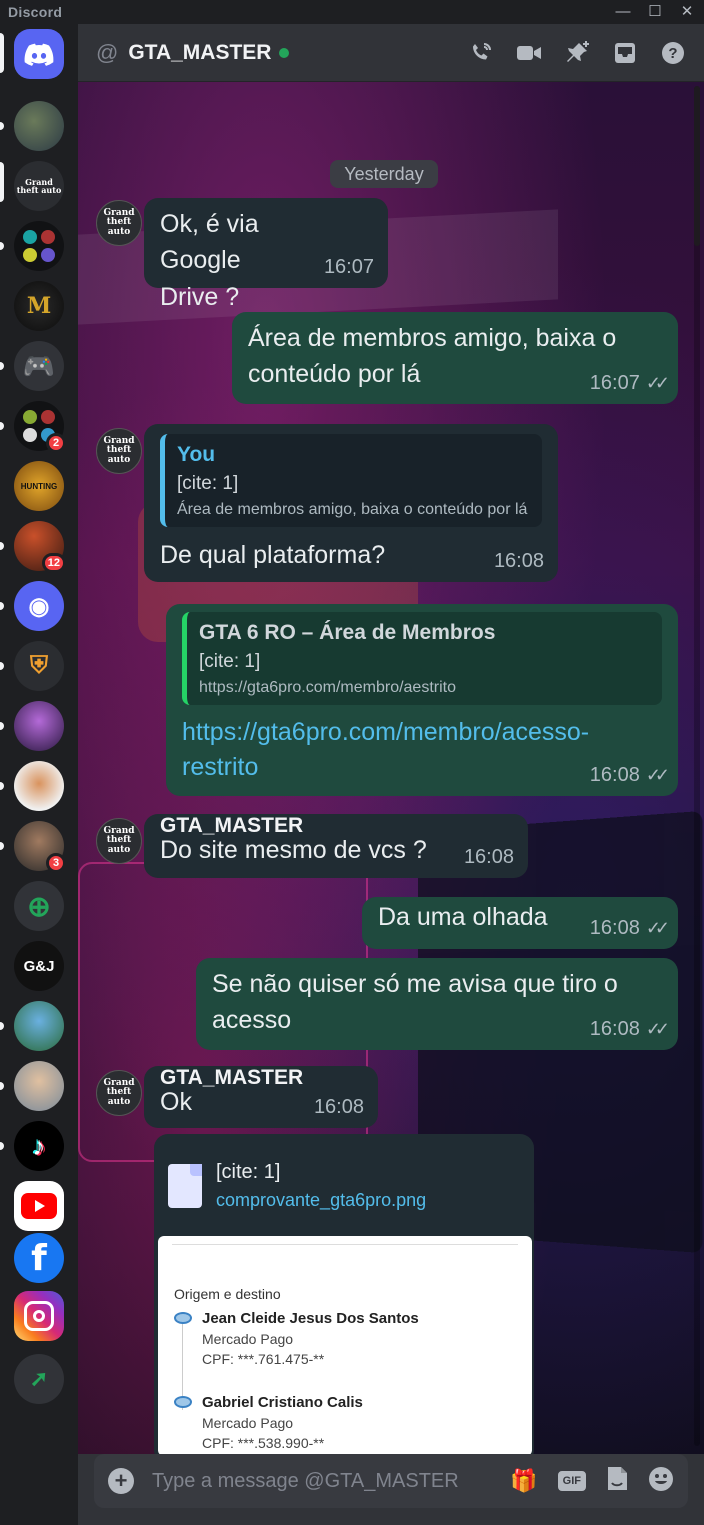 Image resolution: width=704 pixels, height=1525 pixels. I want to click on direct-messages-button, so click(39, 54).